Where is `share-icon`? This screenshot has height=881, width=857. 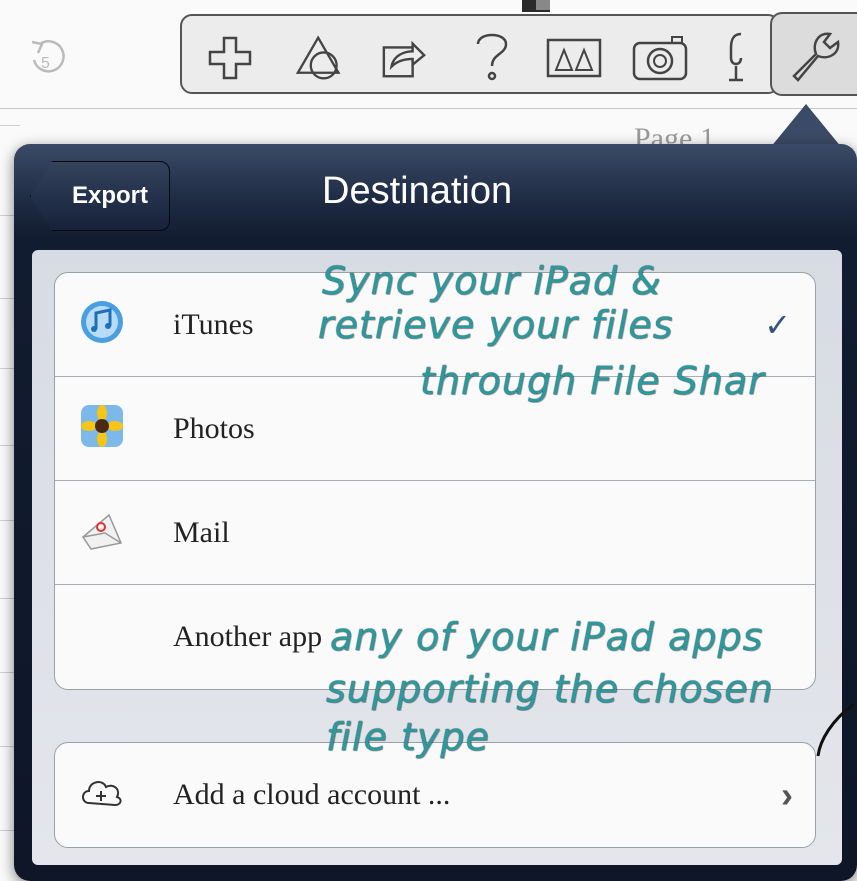 share-icon is located at coordinates (404, 59).